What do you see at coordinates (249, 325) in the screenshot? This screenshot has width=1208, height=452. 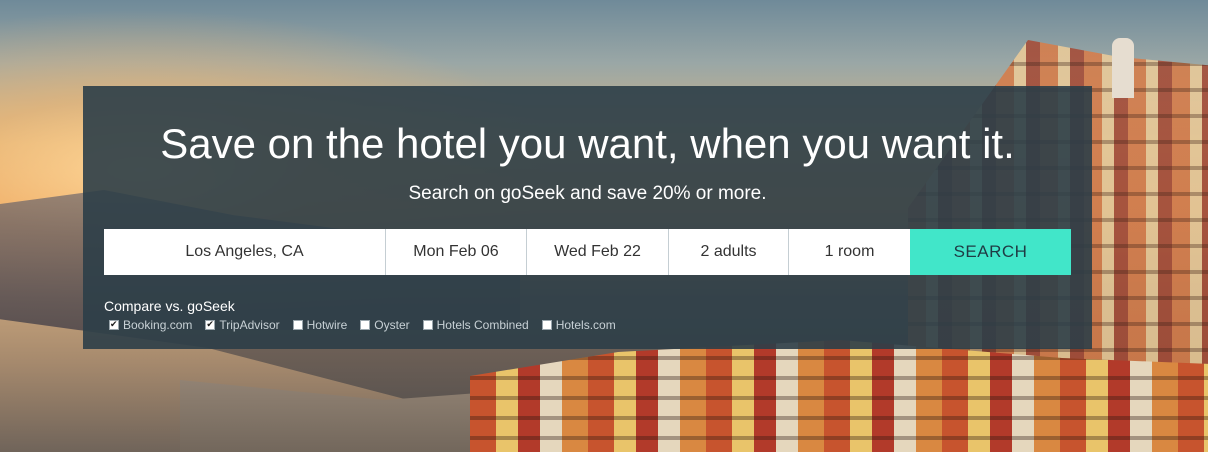 I see `compare-option-label: TripAdvisor` at bounding box center [249, 325].